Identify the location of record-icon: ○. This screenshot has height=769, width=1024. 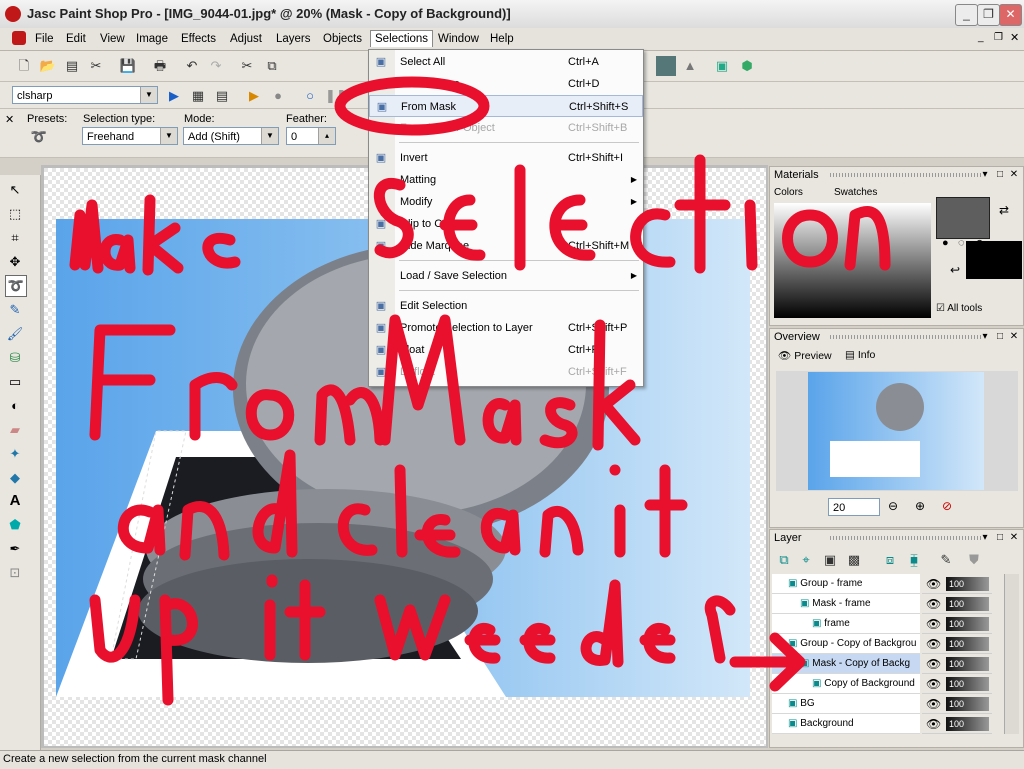
(310, 96).